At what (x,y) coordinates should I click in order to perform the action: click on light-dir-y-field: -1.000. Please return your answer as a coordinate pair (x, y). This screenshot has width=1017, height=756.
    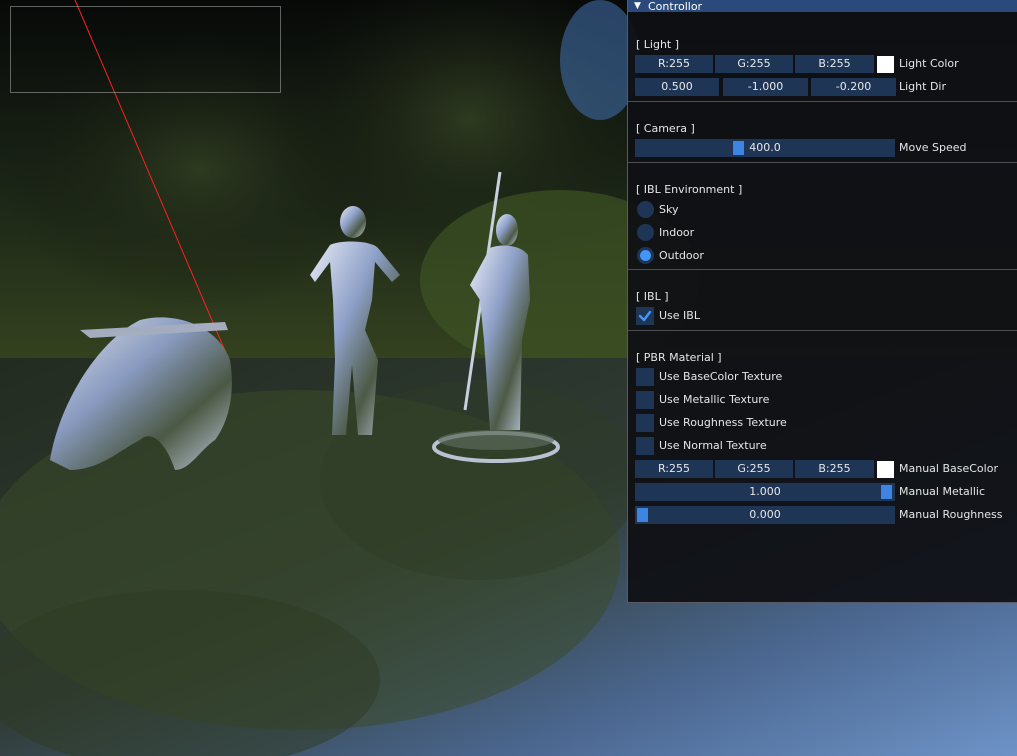
    Looking at the image, I should click on (765, 87).